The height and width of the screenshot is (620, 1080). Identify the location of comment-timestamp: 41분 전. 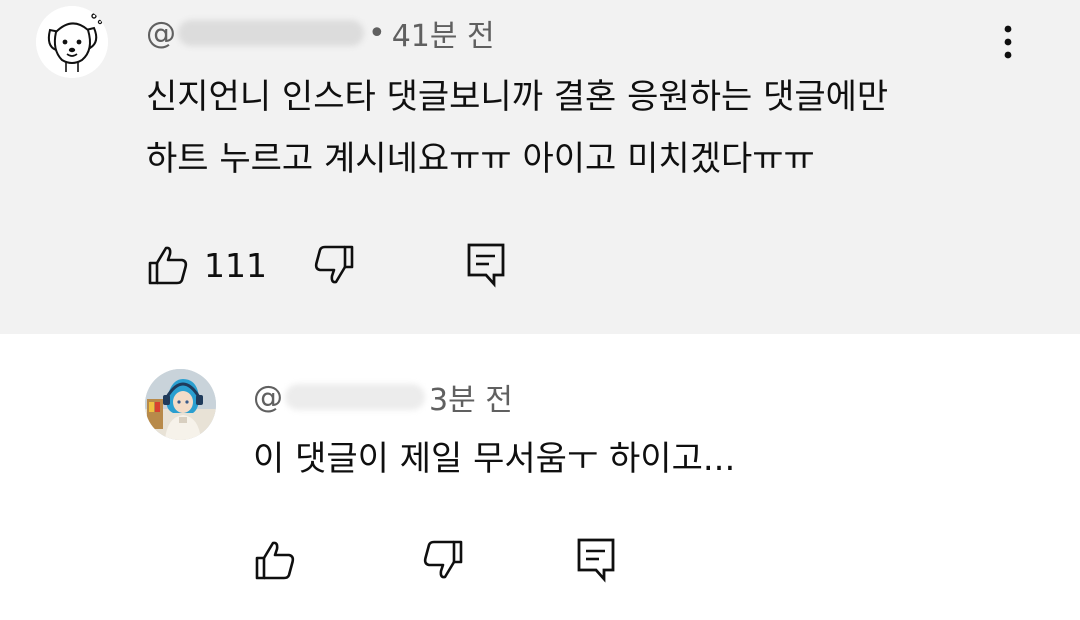
(443, 36).